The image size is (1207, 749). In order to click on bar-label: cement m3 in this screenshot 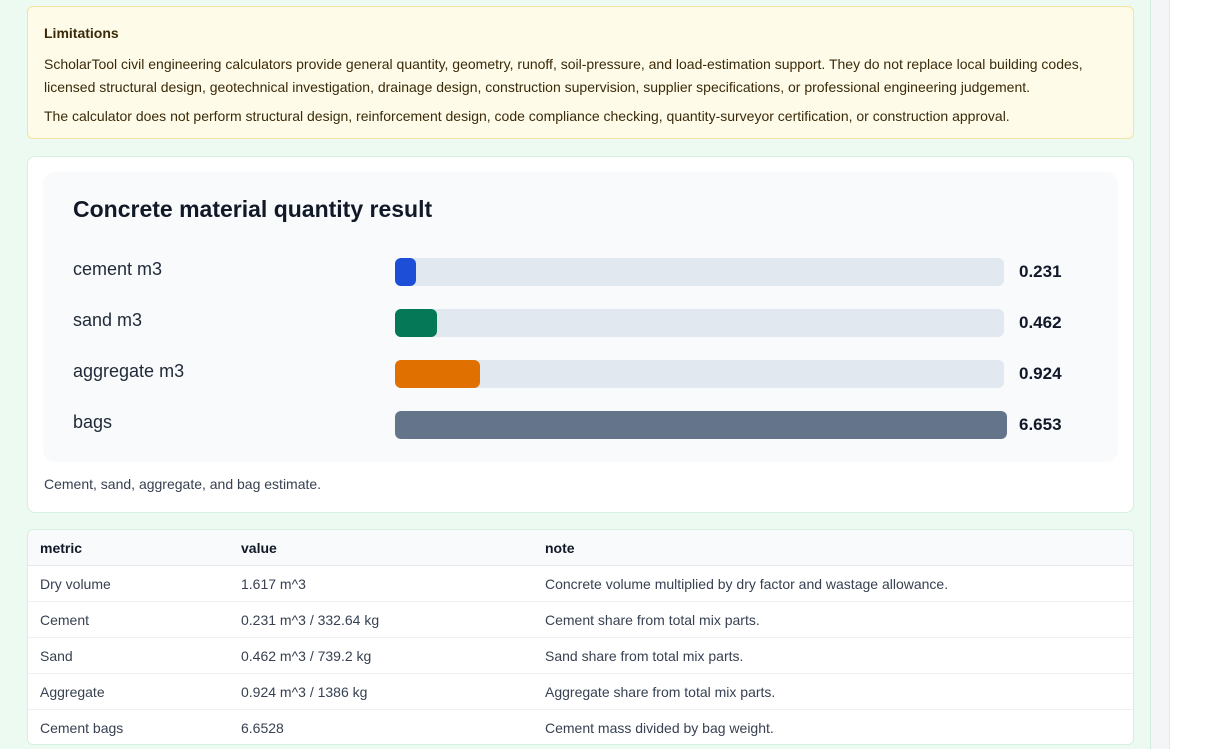, I will do `click(118, 269)`.